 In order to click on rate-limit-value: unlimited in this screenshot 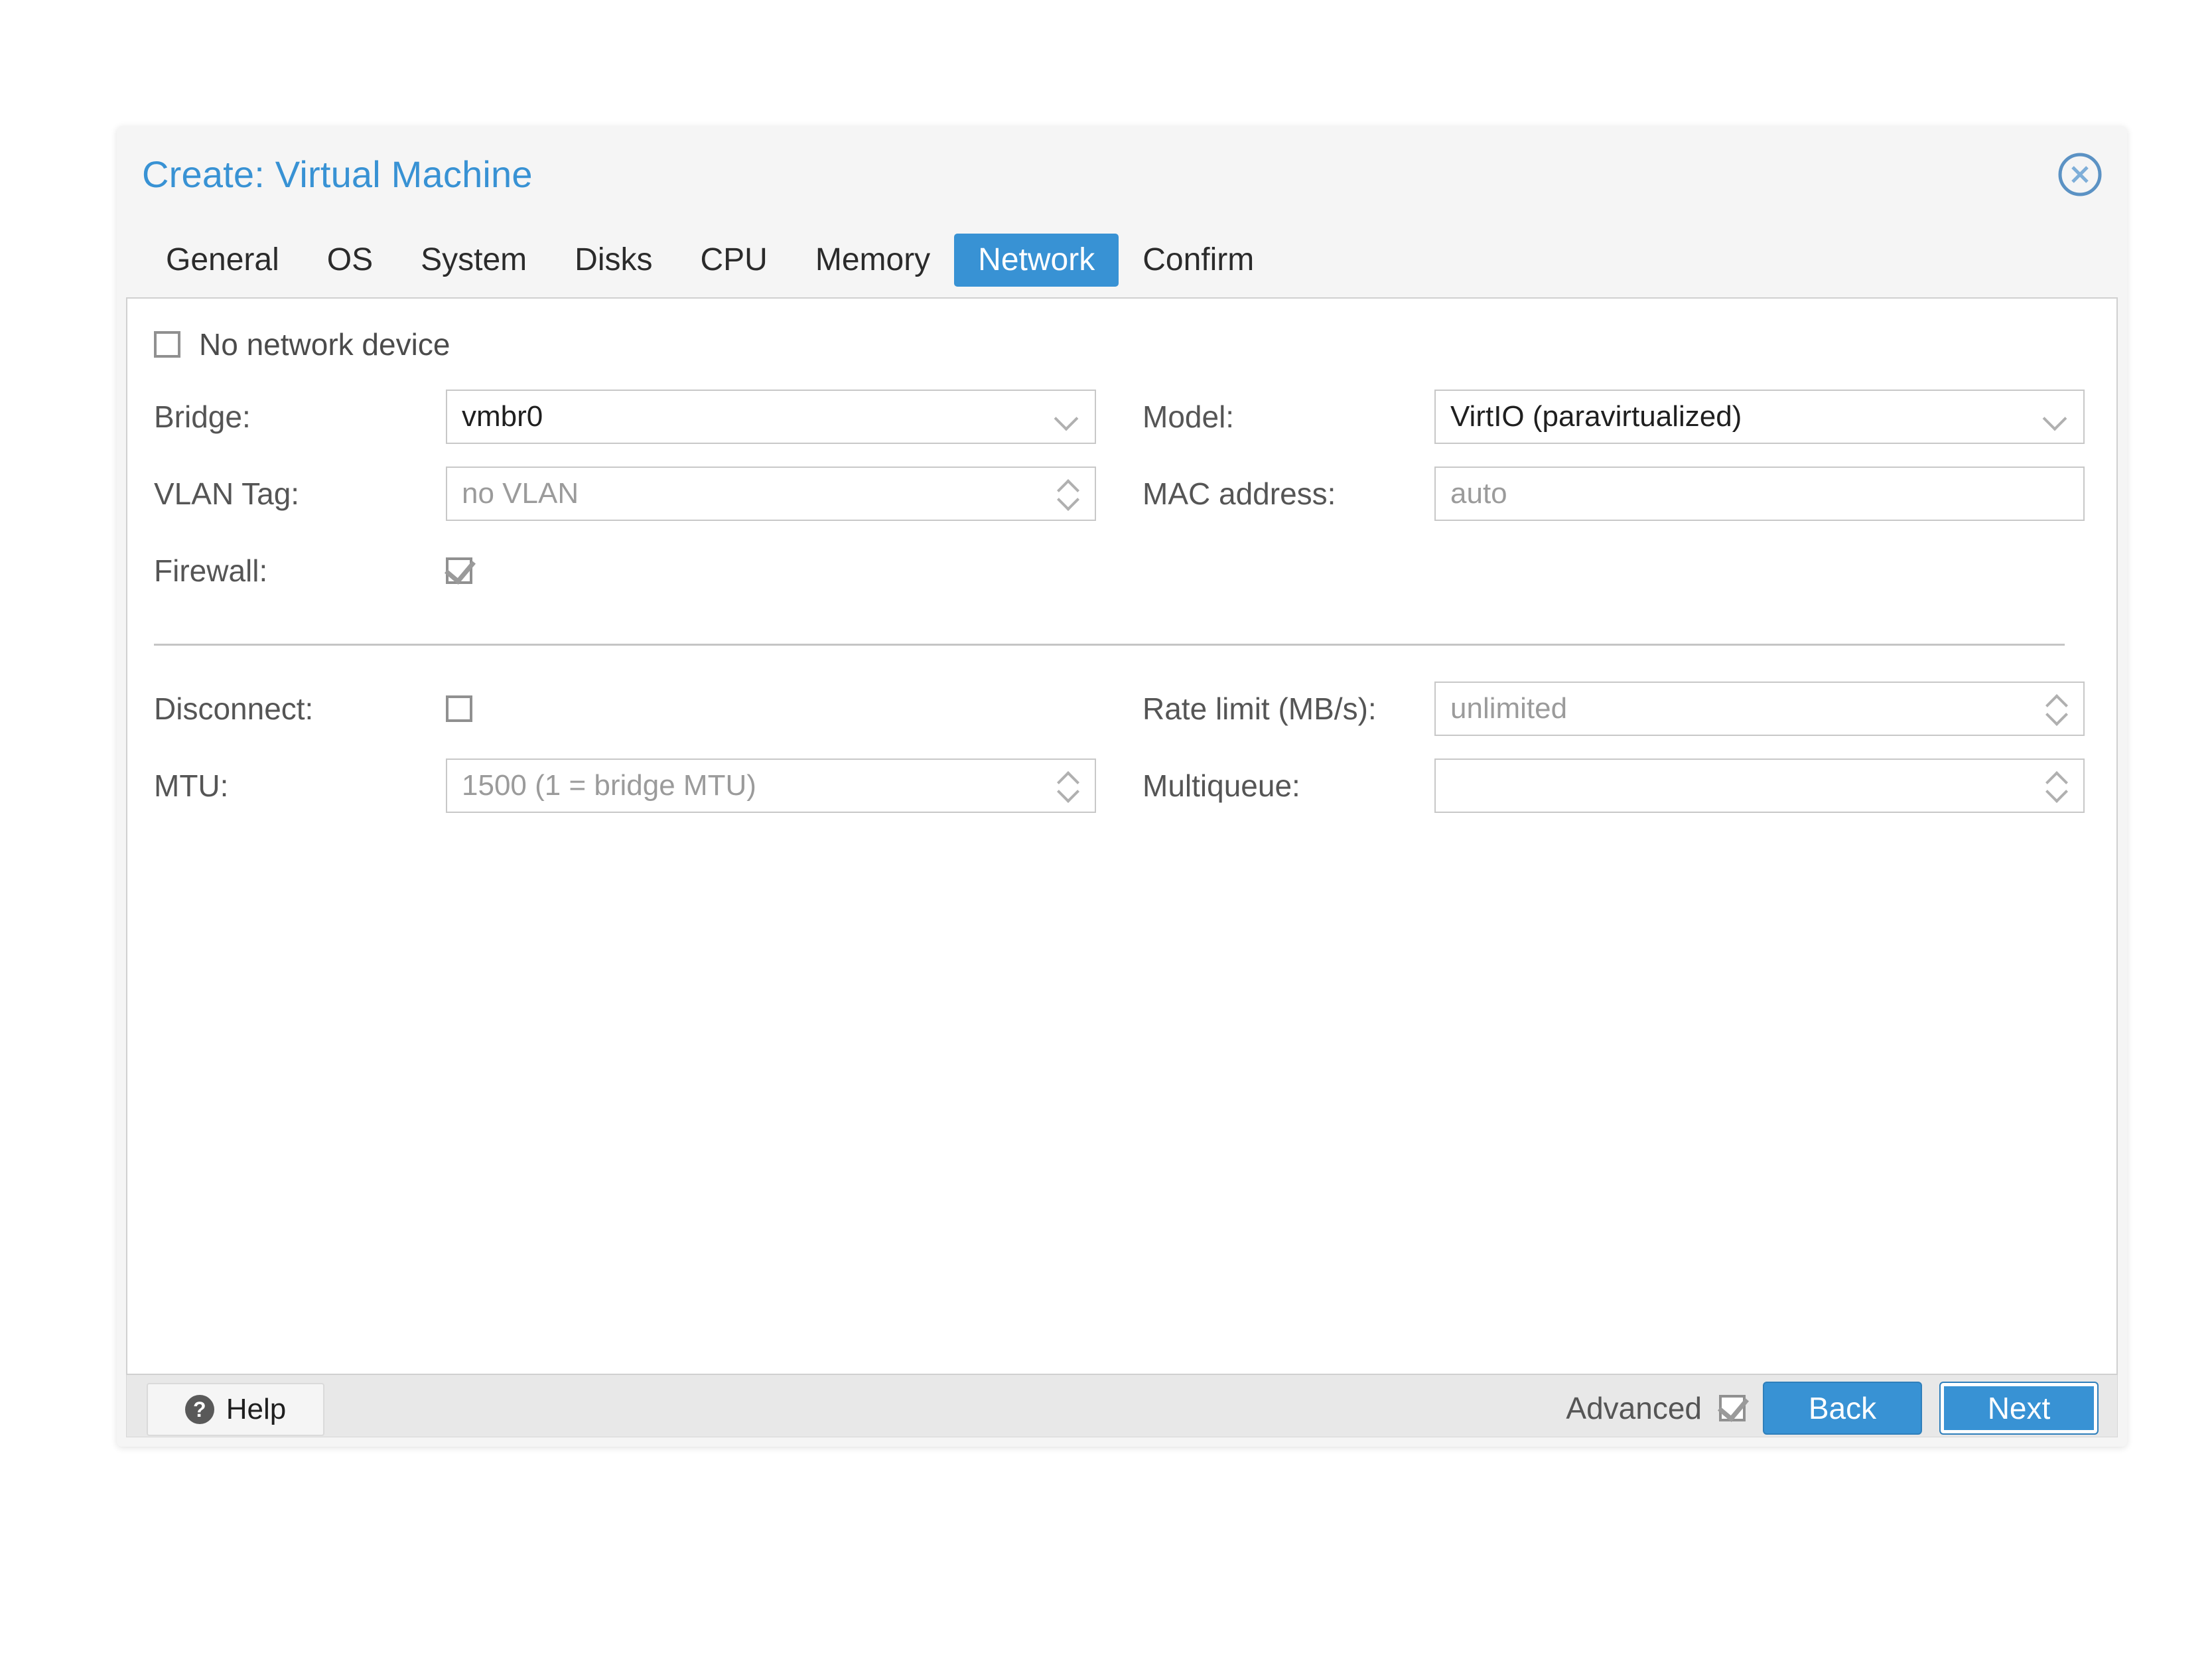, I will do `click(1509, 708)`.